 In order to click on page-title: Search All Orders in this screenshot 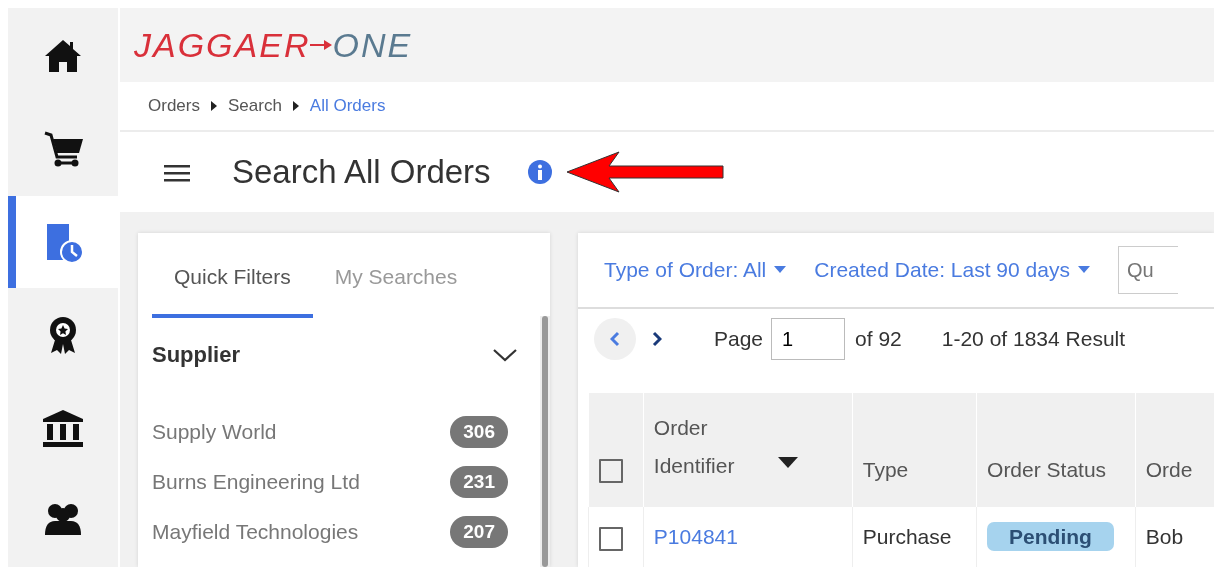, I will do `click(361, 172)`.